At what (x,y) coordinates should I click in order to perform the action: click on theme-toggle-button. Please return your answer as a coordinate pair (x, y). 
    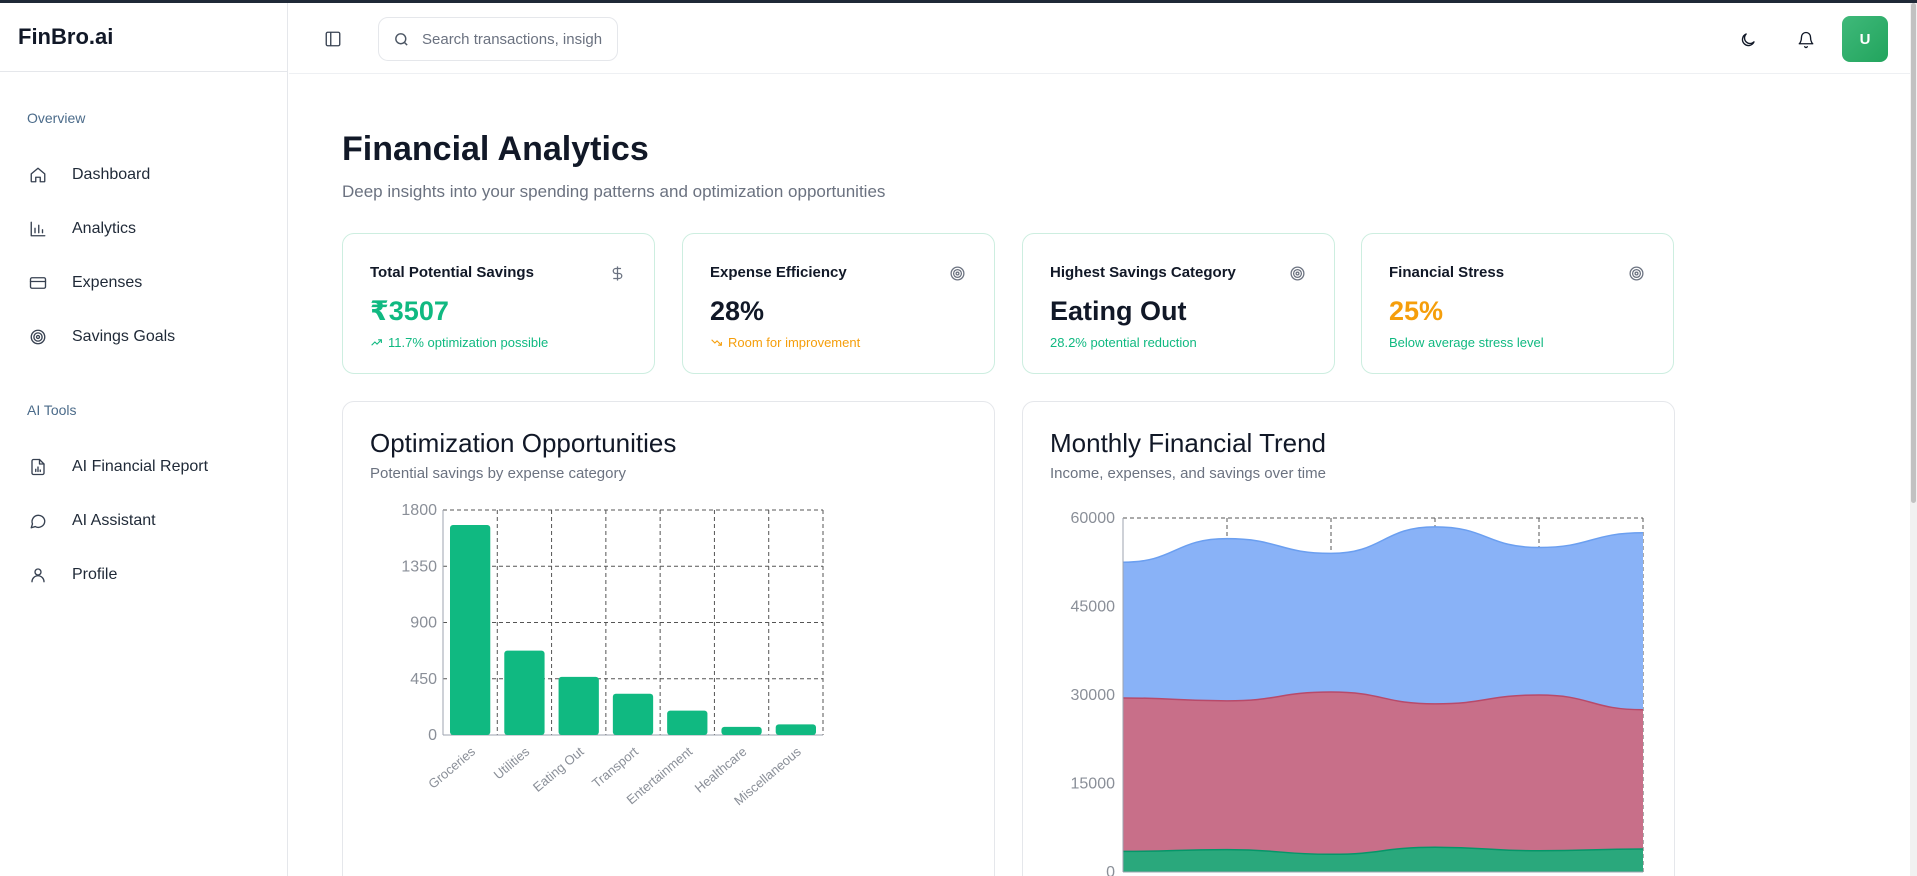
    Looking at the image, I should click on (1748, 40).